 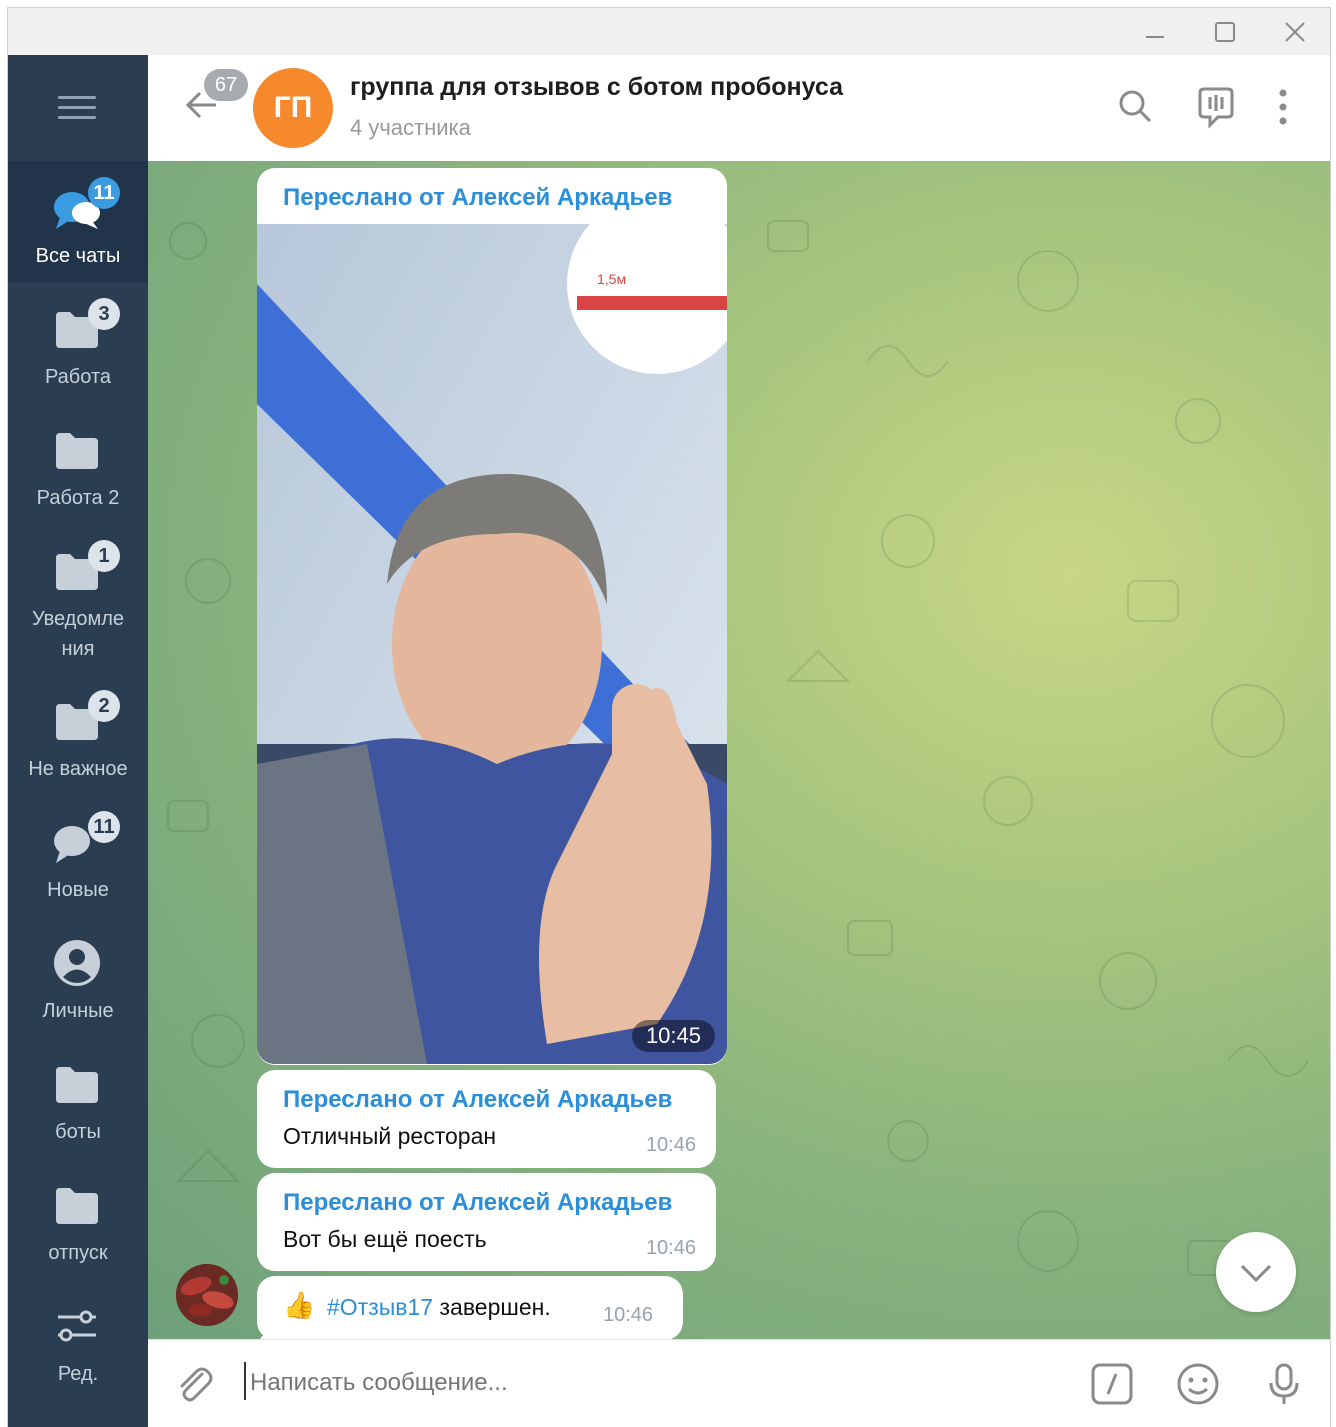 What do you see at coordinates (77, 619) in the screenshot?
I see `folder-label-line1: Уведомле` at bounding box center [77, 619].